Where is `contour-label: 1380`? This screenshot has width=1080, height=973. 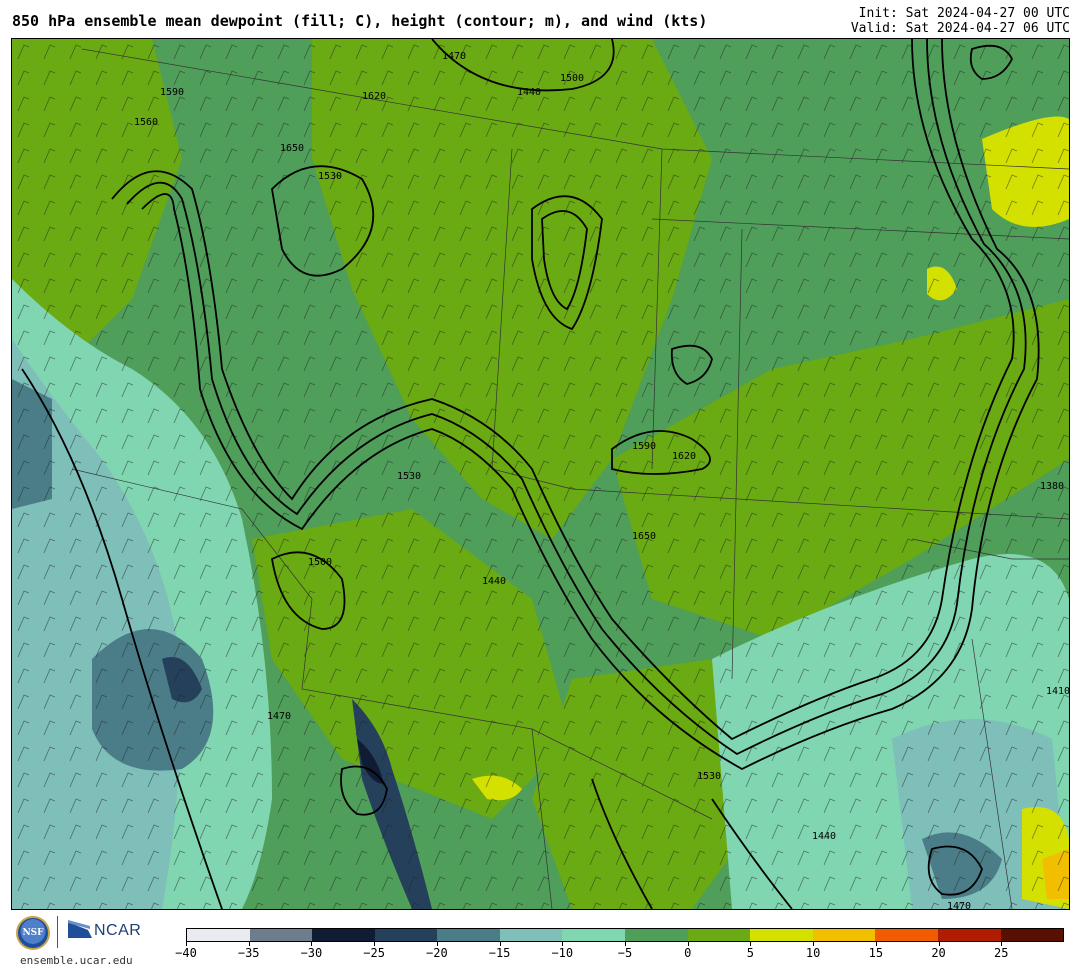 contour-label: 1380 is located at coordinates (1052, 486).